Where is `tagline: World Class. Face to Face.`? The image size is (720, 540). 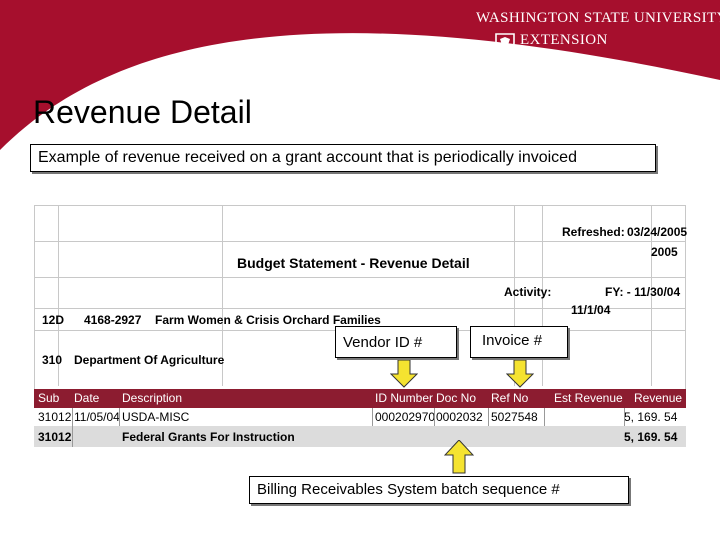
tagline: World Class. Face to Face. is located at coordinates (545, 62).